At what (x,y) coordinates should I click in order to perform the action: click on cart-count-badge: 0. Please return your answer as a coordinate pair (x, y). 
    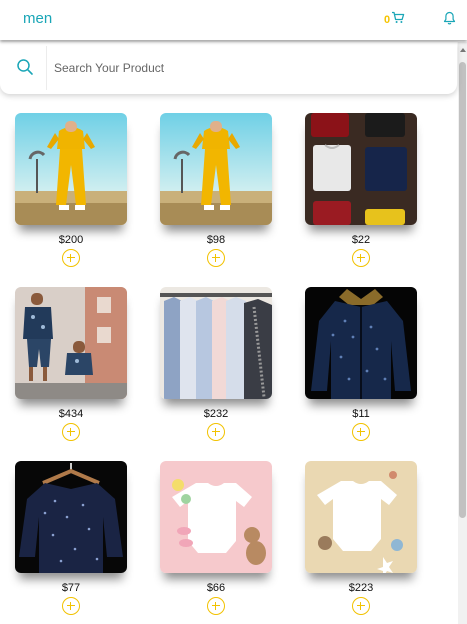
    Looking at the image, I should click on (387, 20).